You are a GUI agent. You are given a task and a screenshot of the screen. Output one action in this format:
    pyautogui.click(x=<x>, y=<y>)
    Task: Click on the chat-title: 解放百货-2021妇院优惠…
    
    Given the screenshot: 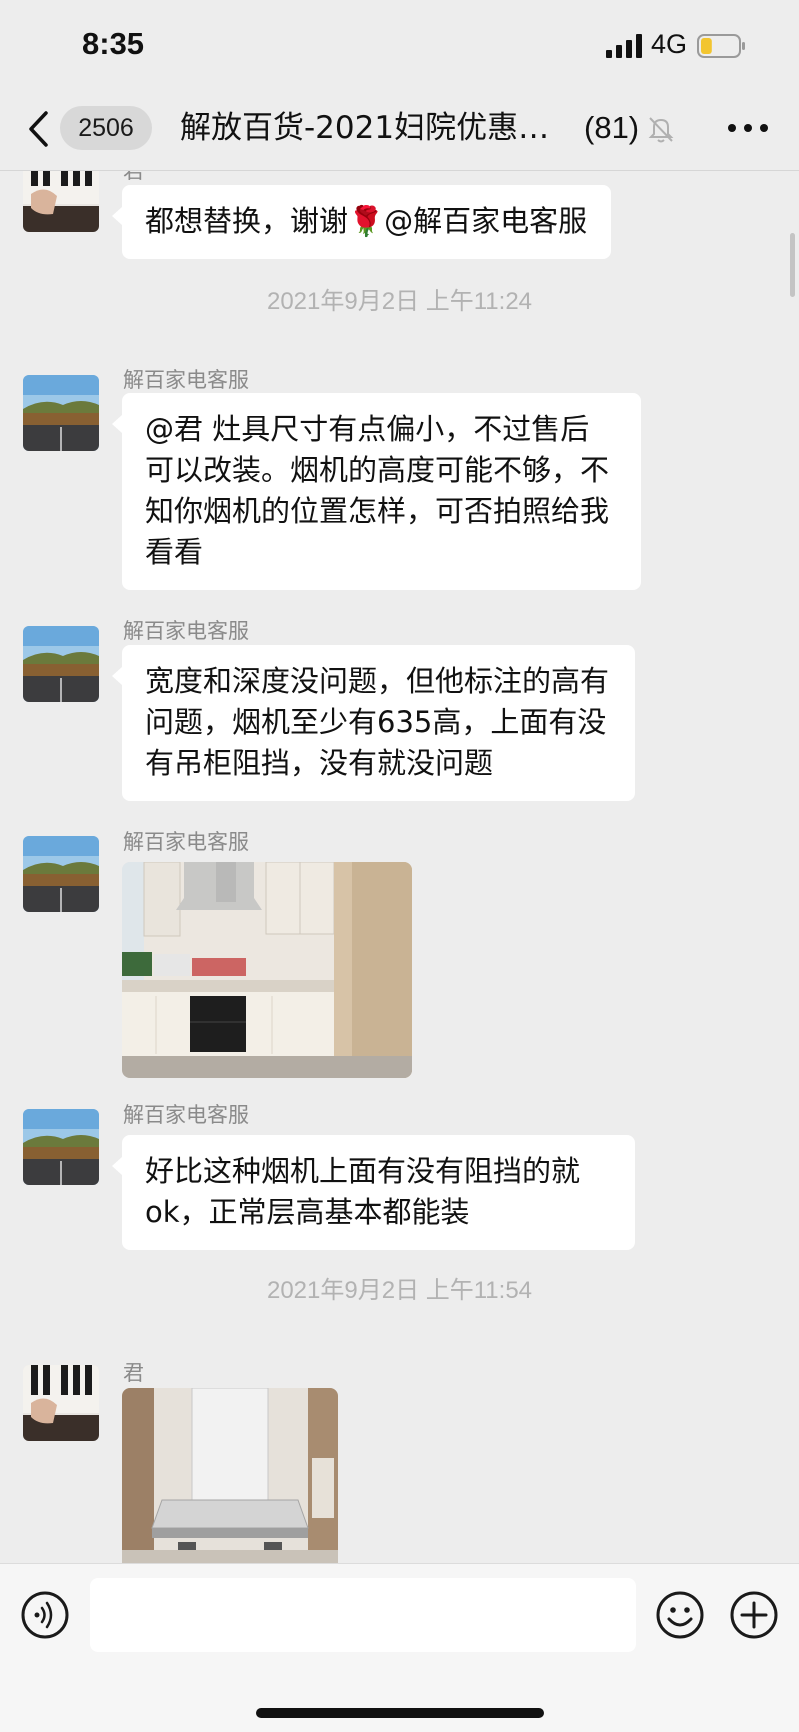 What is the action you would take?
    pyautogui.click(x=365, y=128)
    